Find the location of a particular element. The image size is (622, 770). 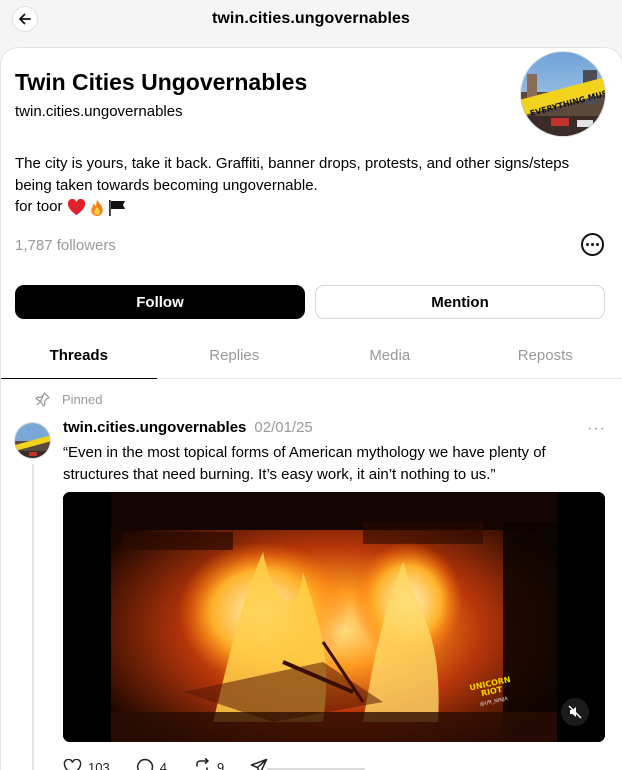

thread-line is located at coordinates (33, 617).